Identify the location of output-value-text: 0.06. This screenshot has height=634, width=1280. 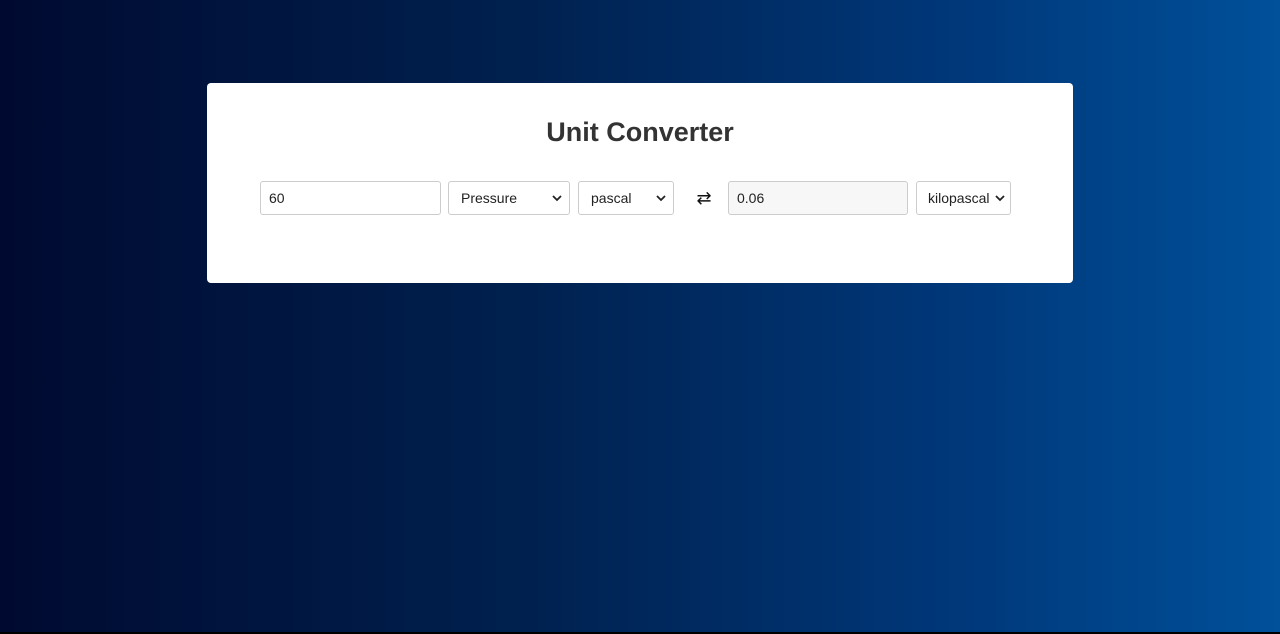
(751, 198).